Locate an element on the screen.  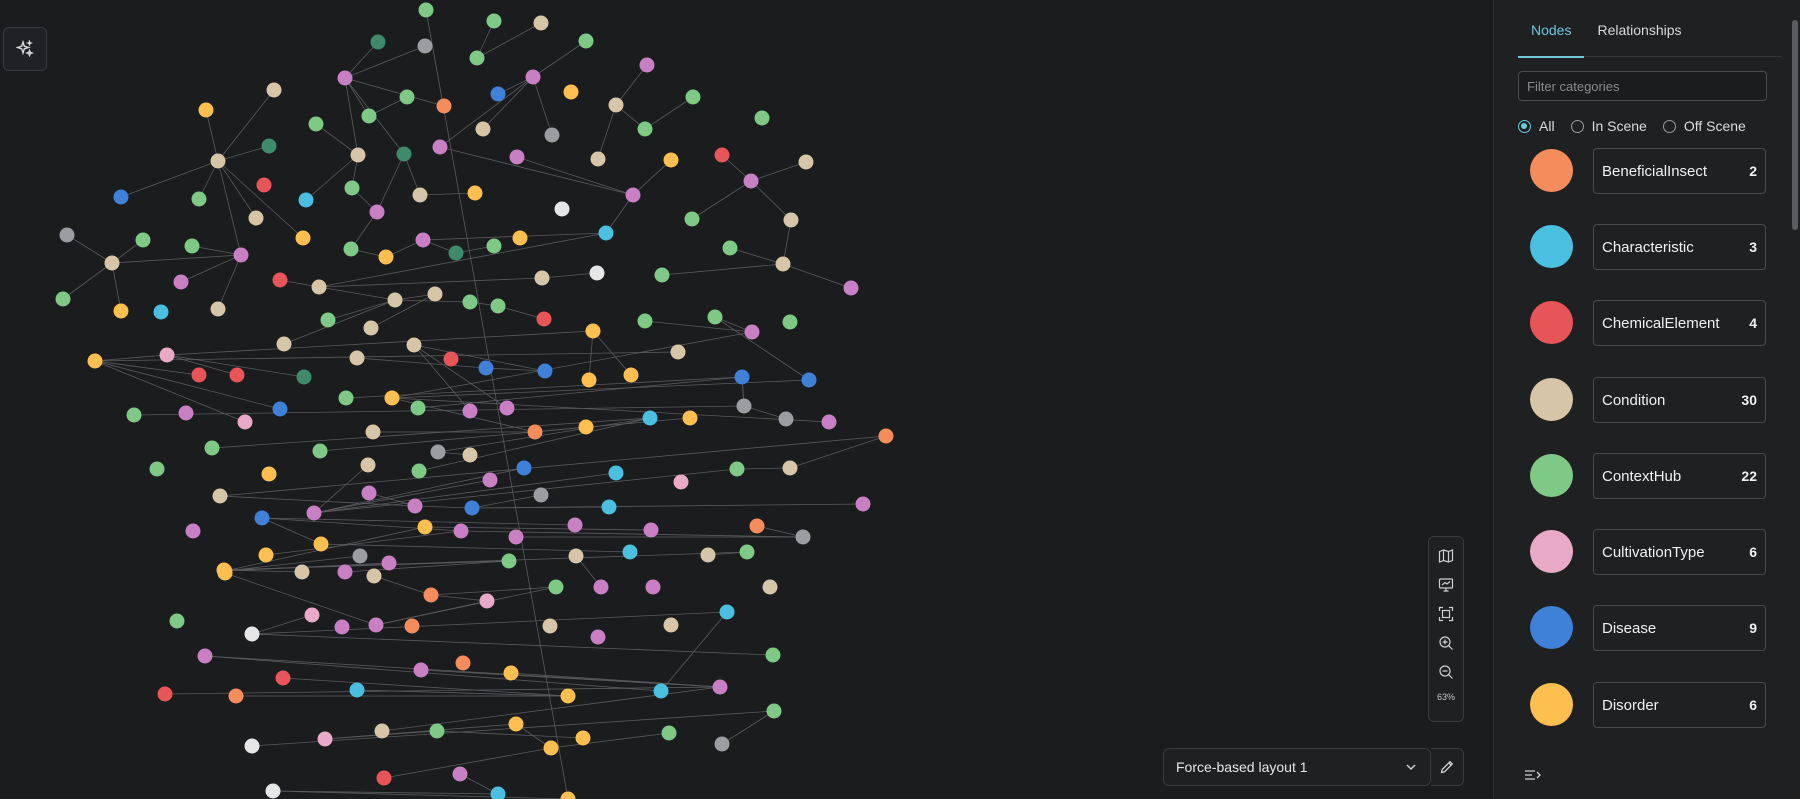
radio-off-scene: Off Scene is located at coordinates (1704, 126).